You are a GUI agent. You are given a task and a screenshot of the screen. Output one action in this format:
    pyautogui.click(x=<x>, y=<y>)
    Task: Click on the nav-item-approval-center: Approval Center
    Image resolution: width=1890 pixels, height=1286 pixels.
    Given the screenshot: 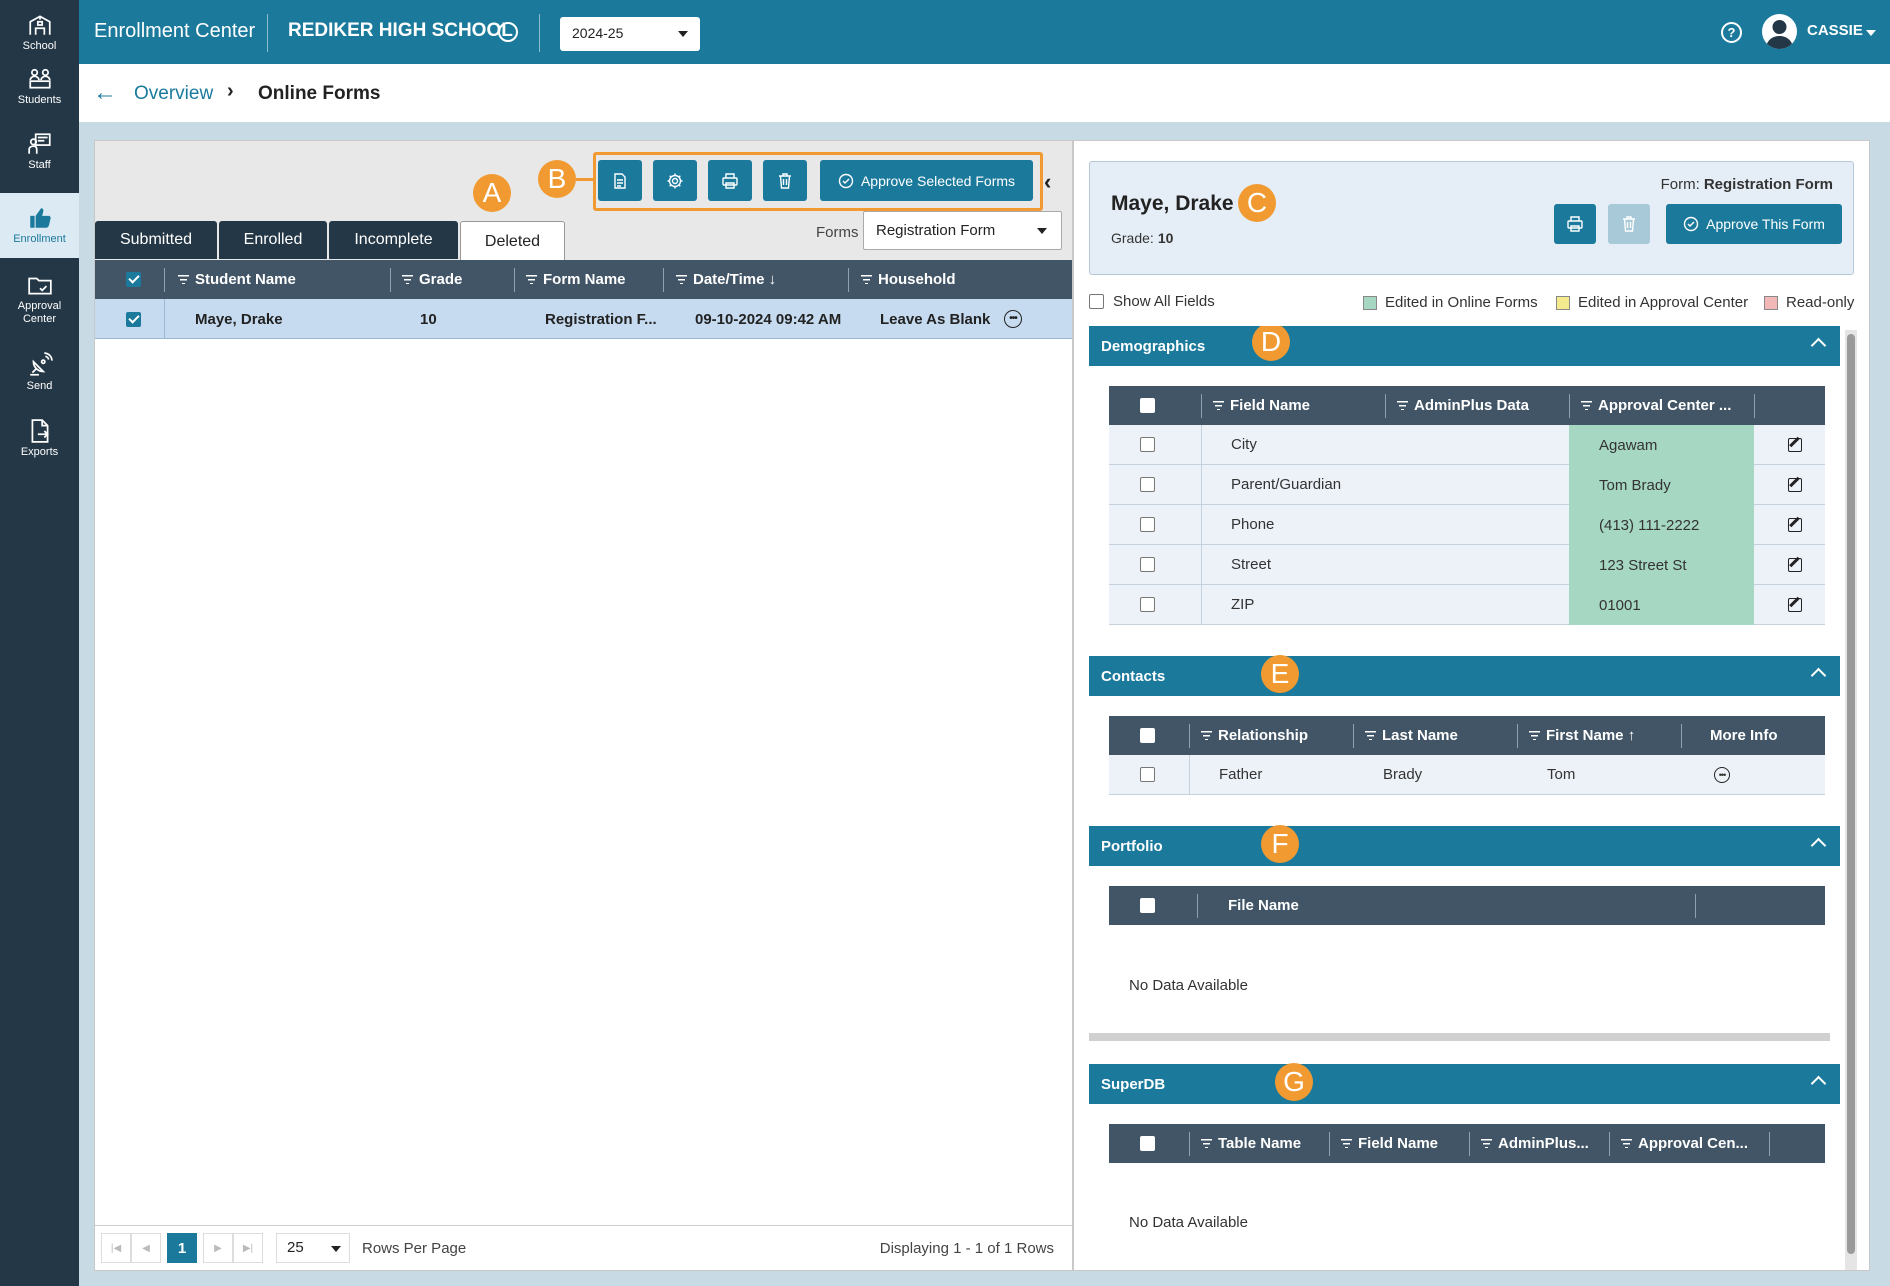 What is the action you would take?
    pyautogui.click(x=39, y=298)
    